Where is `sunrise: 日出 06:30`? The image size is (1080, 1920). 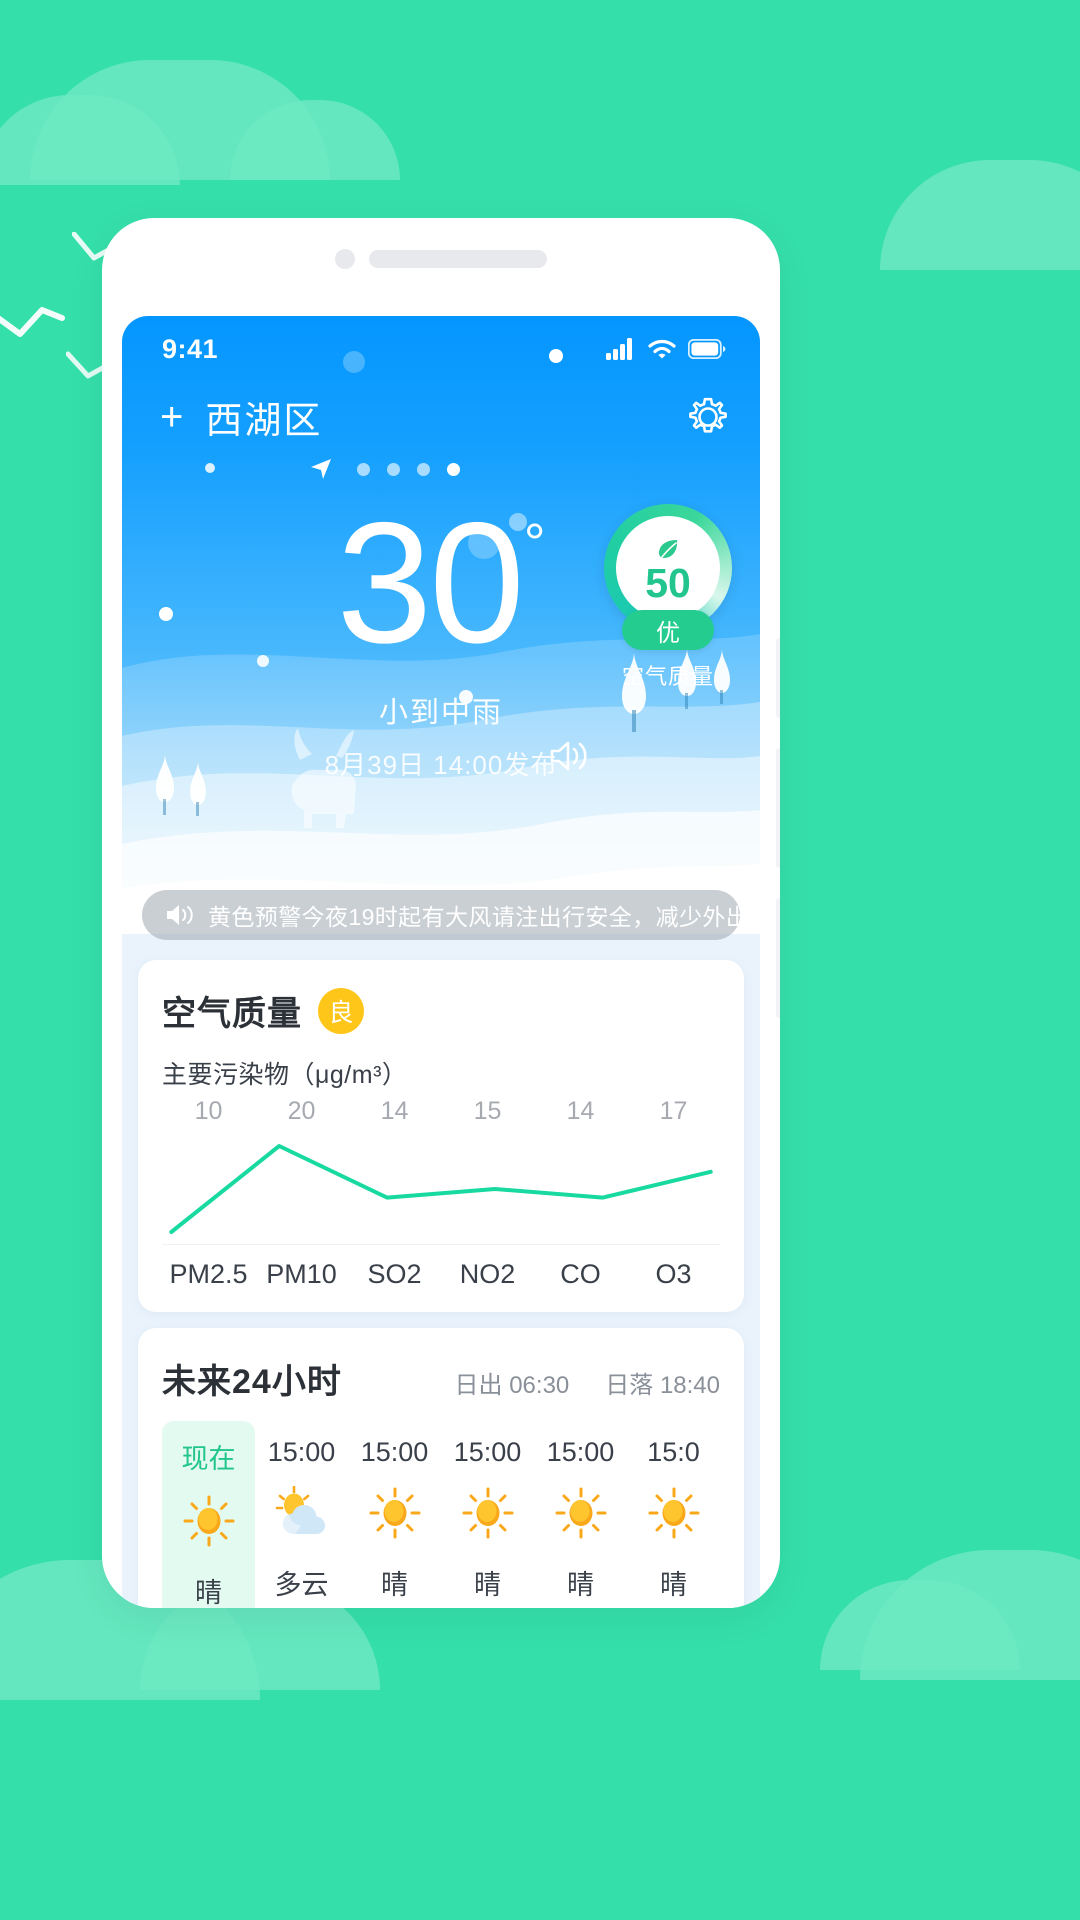 sunrise: 日出 06:30 is located at coordinates (512, 1382).